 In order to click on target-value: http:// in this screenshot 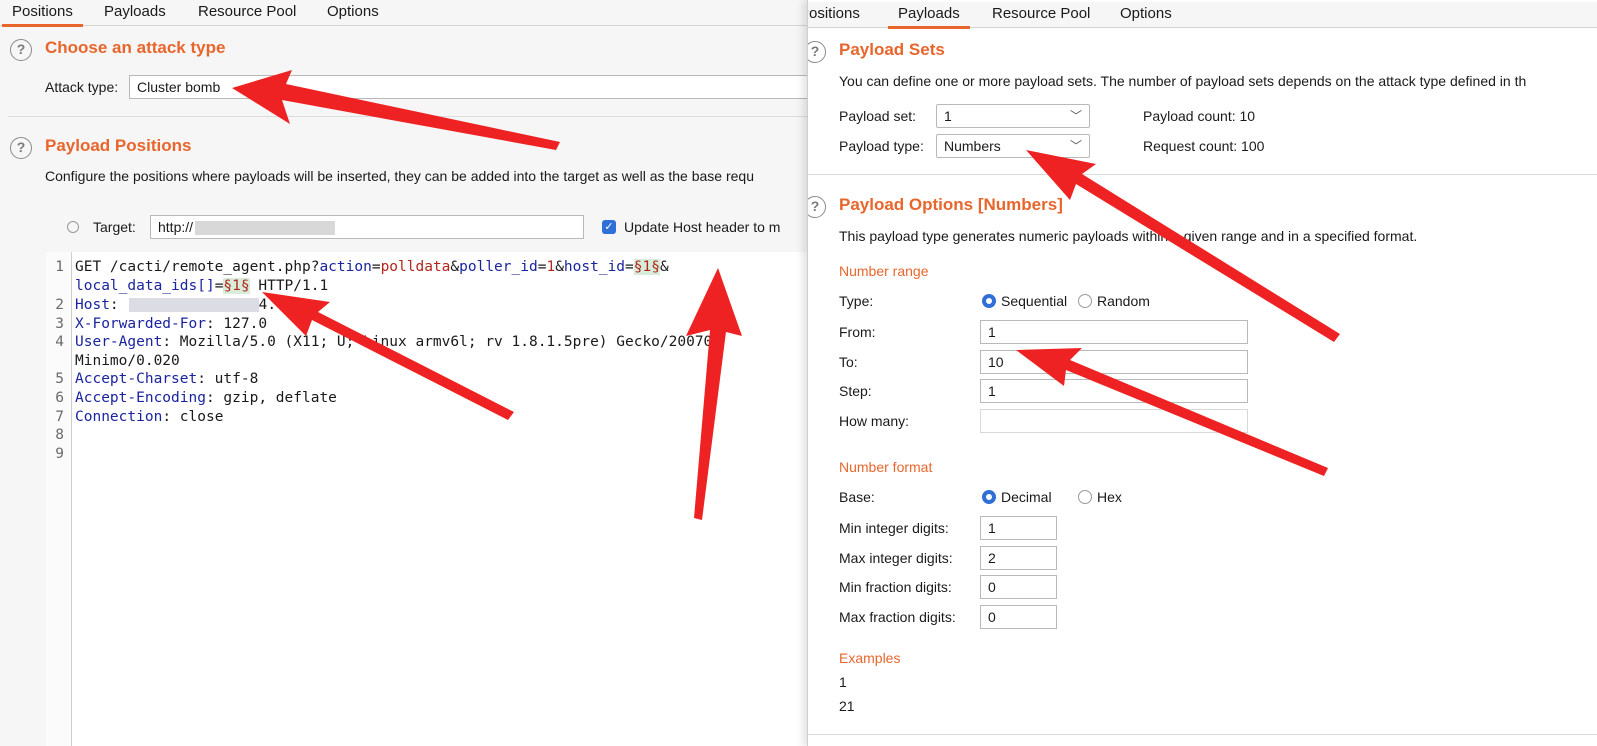, I will do `click(176, 227)`.